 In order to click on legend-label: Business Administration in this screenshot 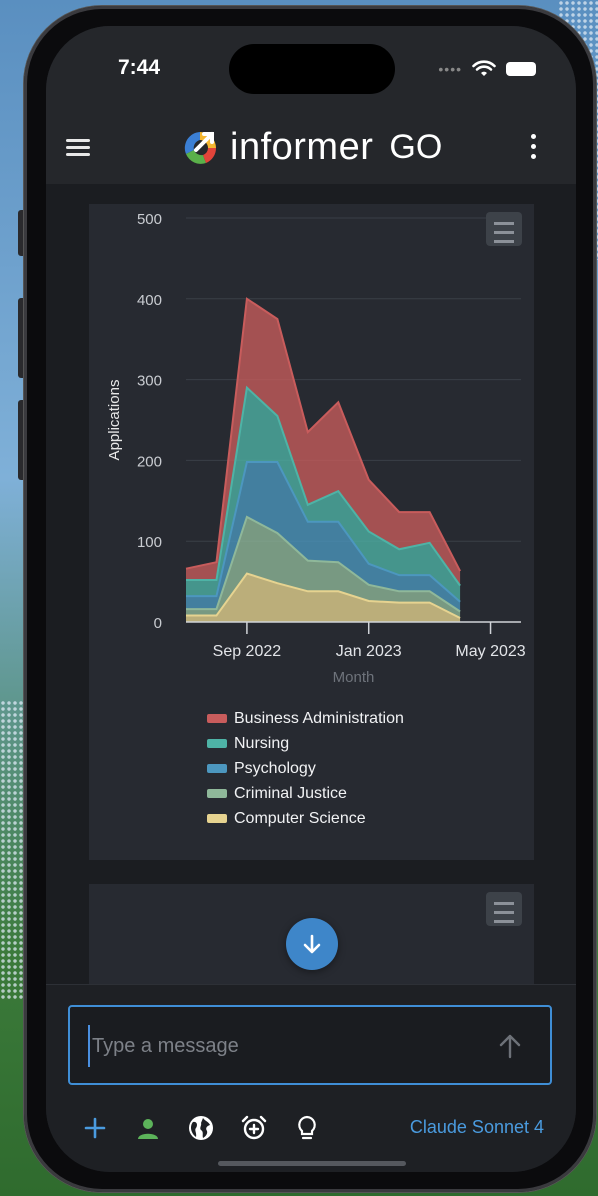, I will do `click(319, 718)`.